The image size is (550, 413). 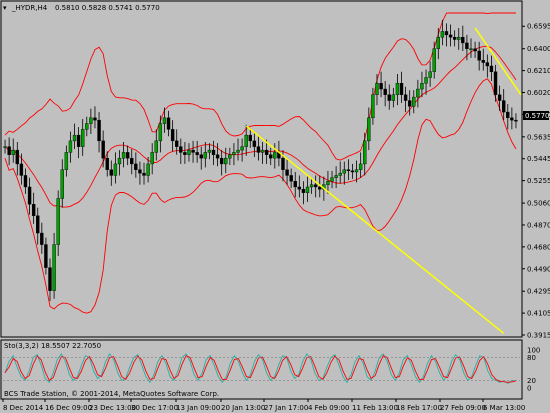 What do you see at coordinates (538, 137) in the screenshot?
I see `price-tick-label: 0.5635` at bounding box center [538, 137].